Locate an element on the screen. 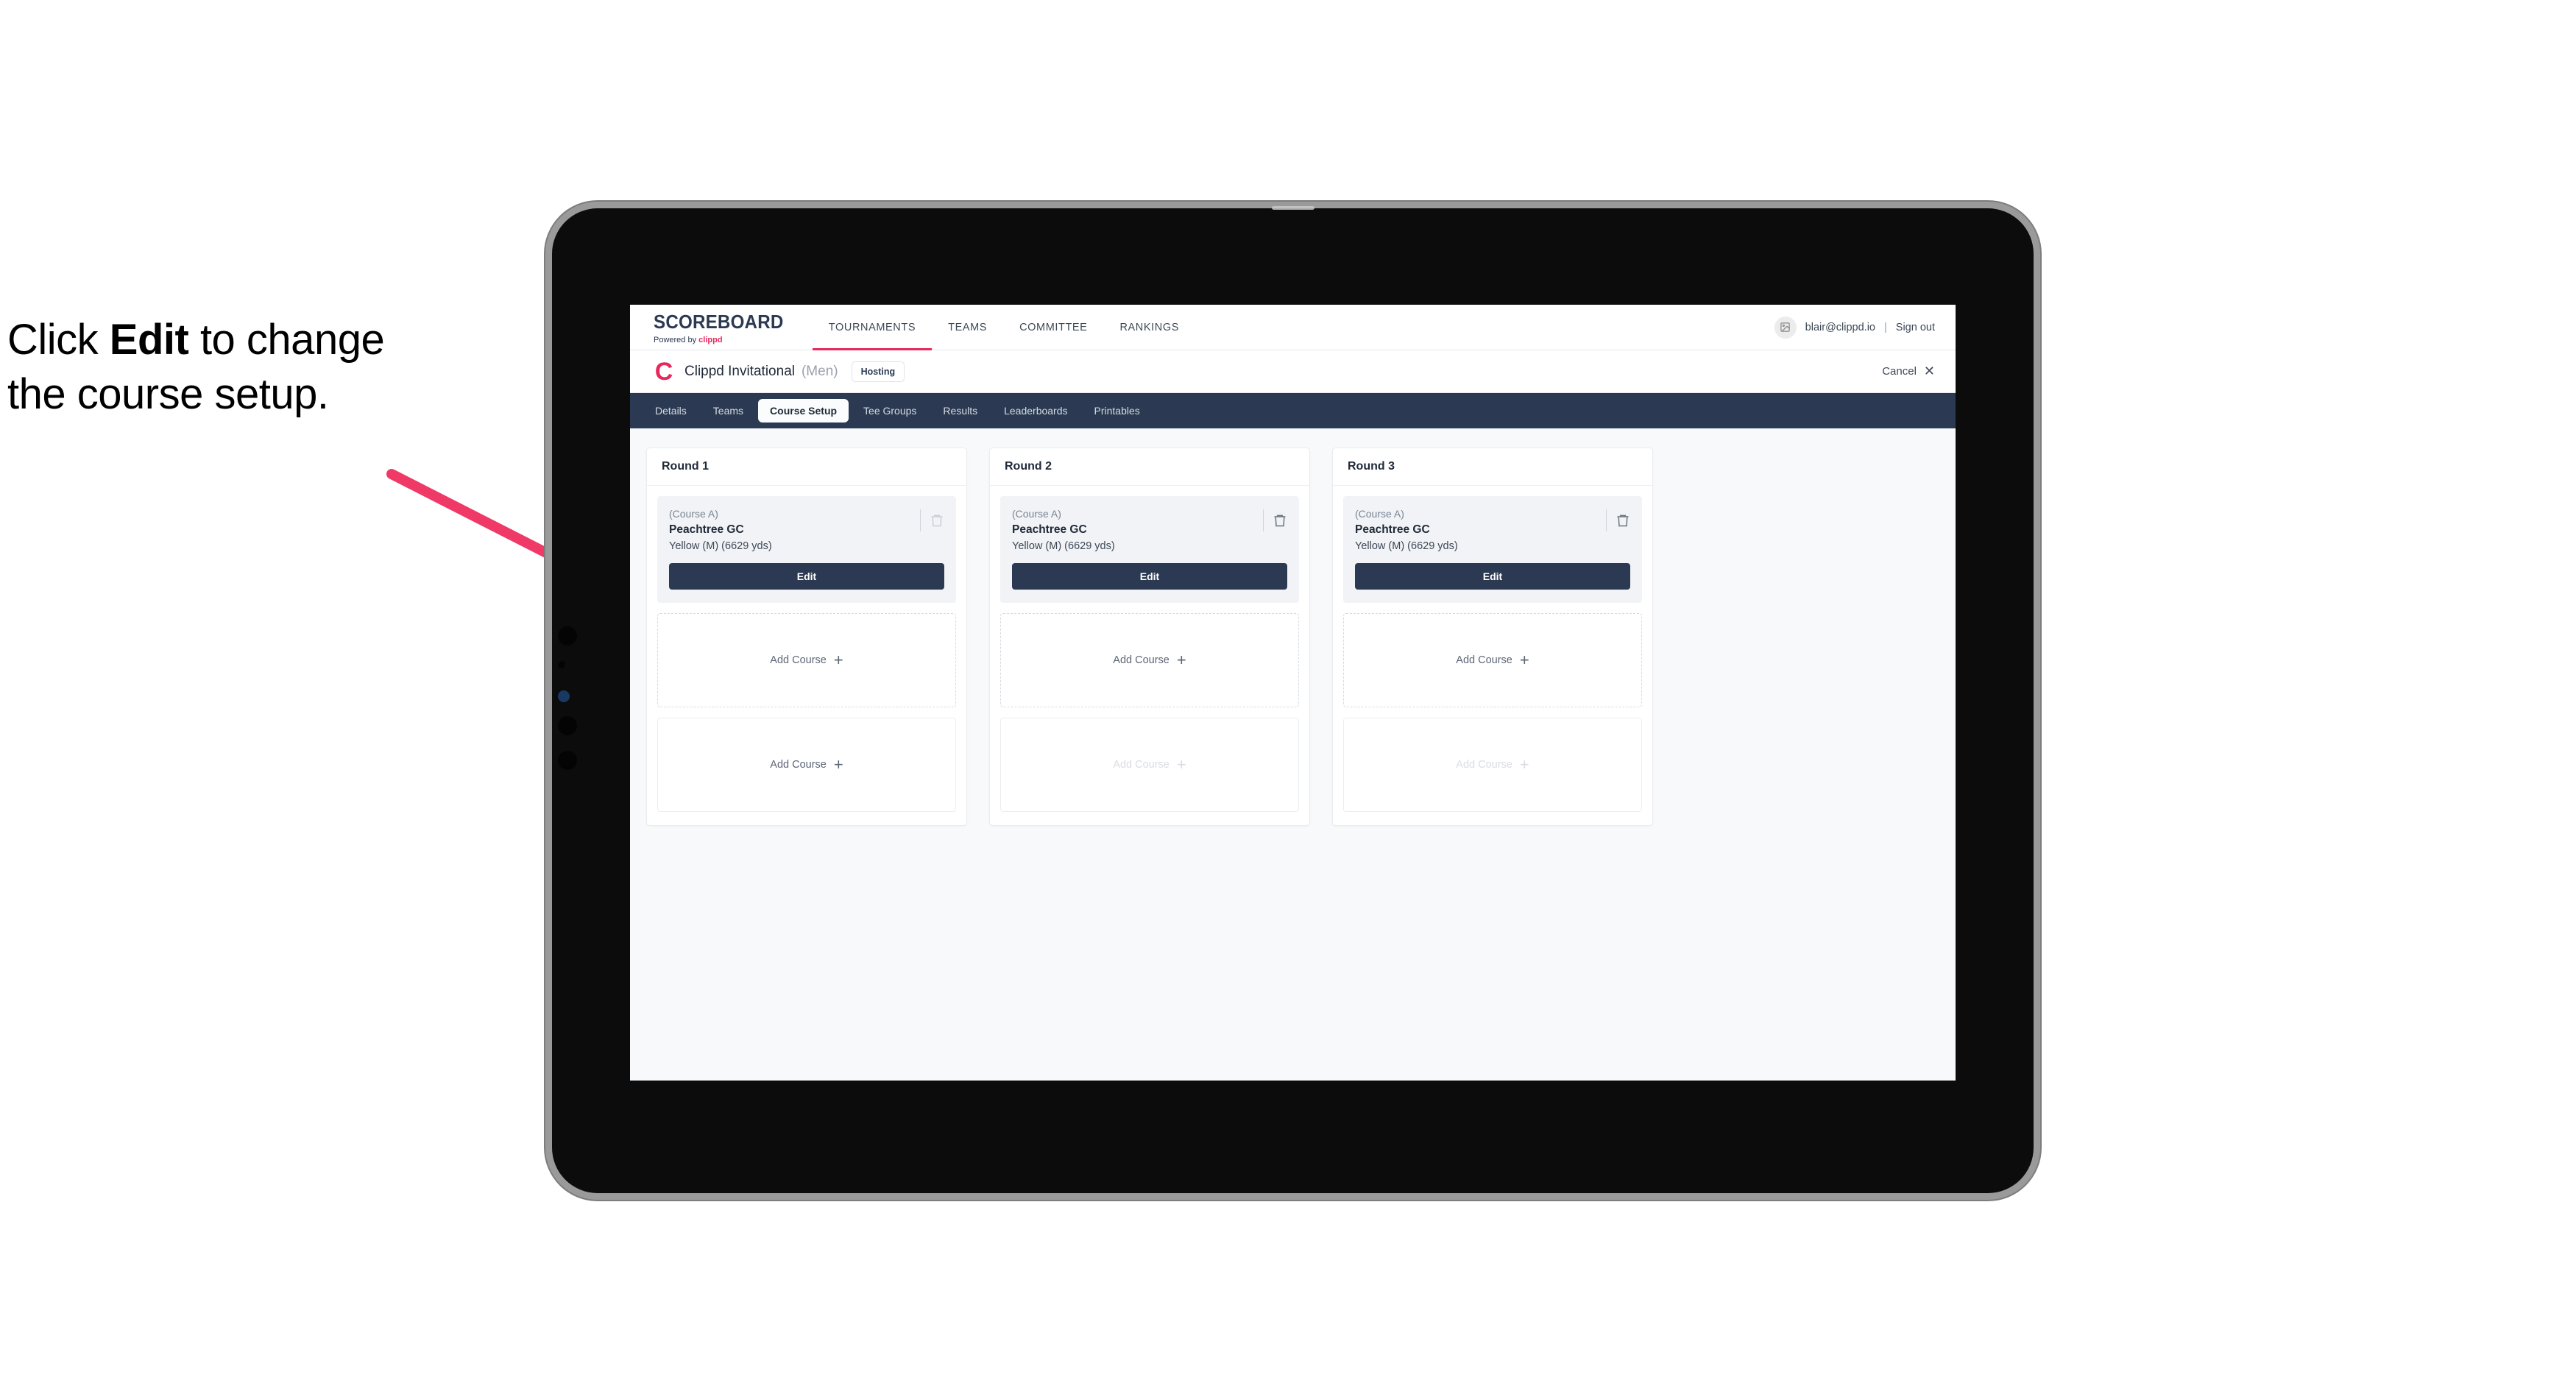 The width and height of the screenshot is (2576, 1386). primary-nav-links: TOURNAMENTS TEAMS COMMITTEE RANKINGS is located at coordinates (1003, 328).